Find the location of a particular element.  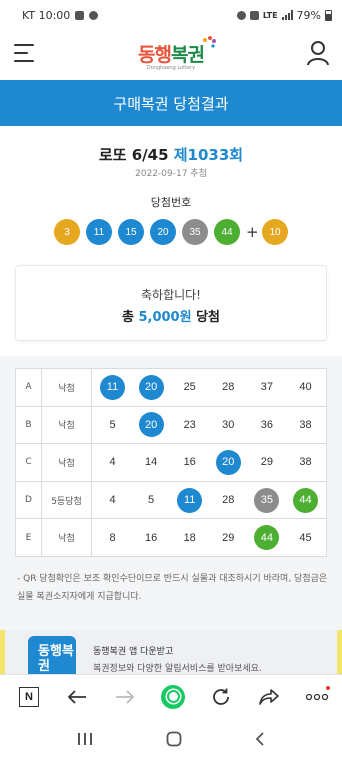

draw-round: 제1033회 is located at coordinates (208, 155).